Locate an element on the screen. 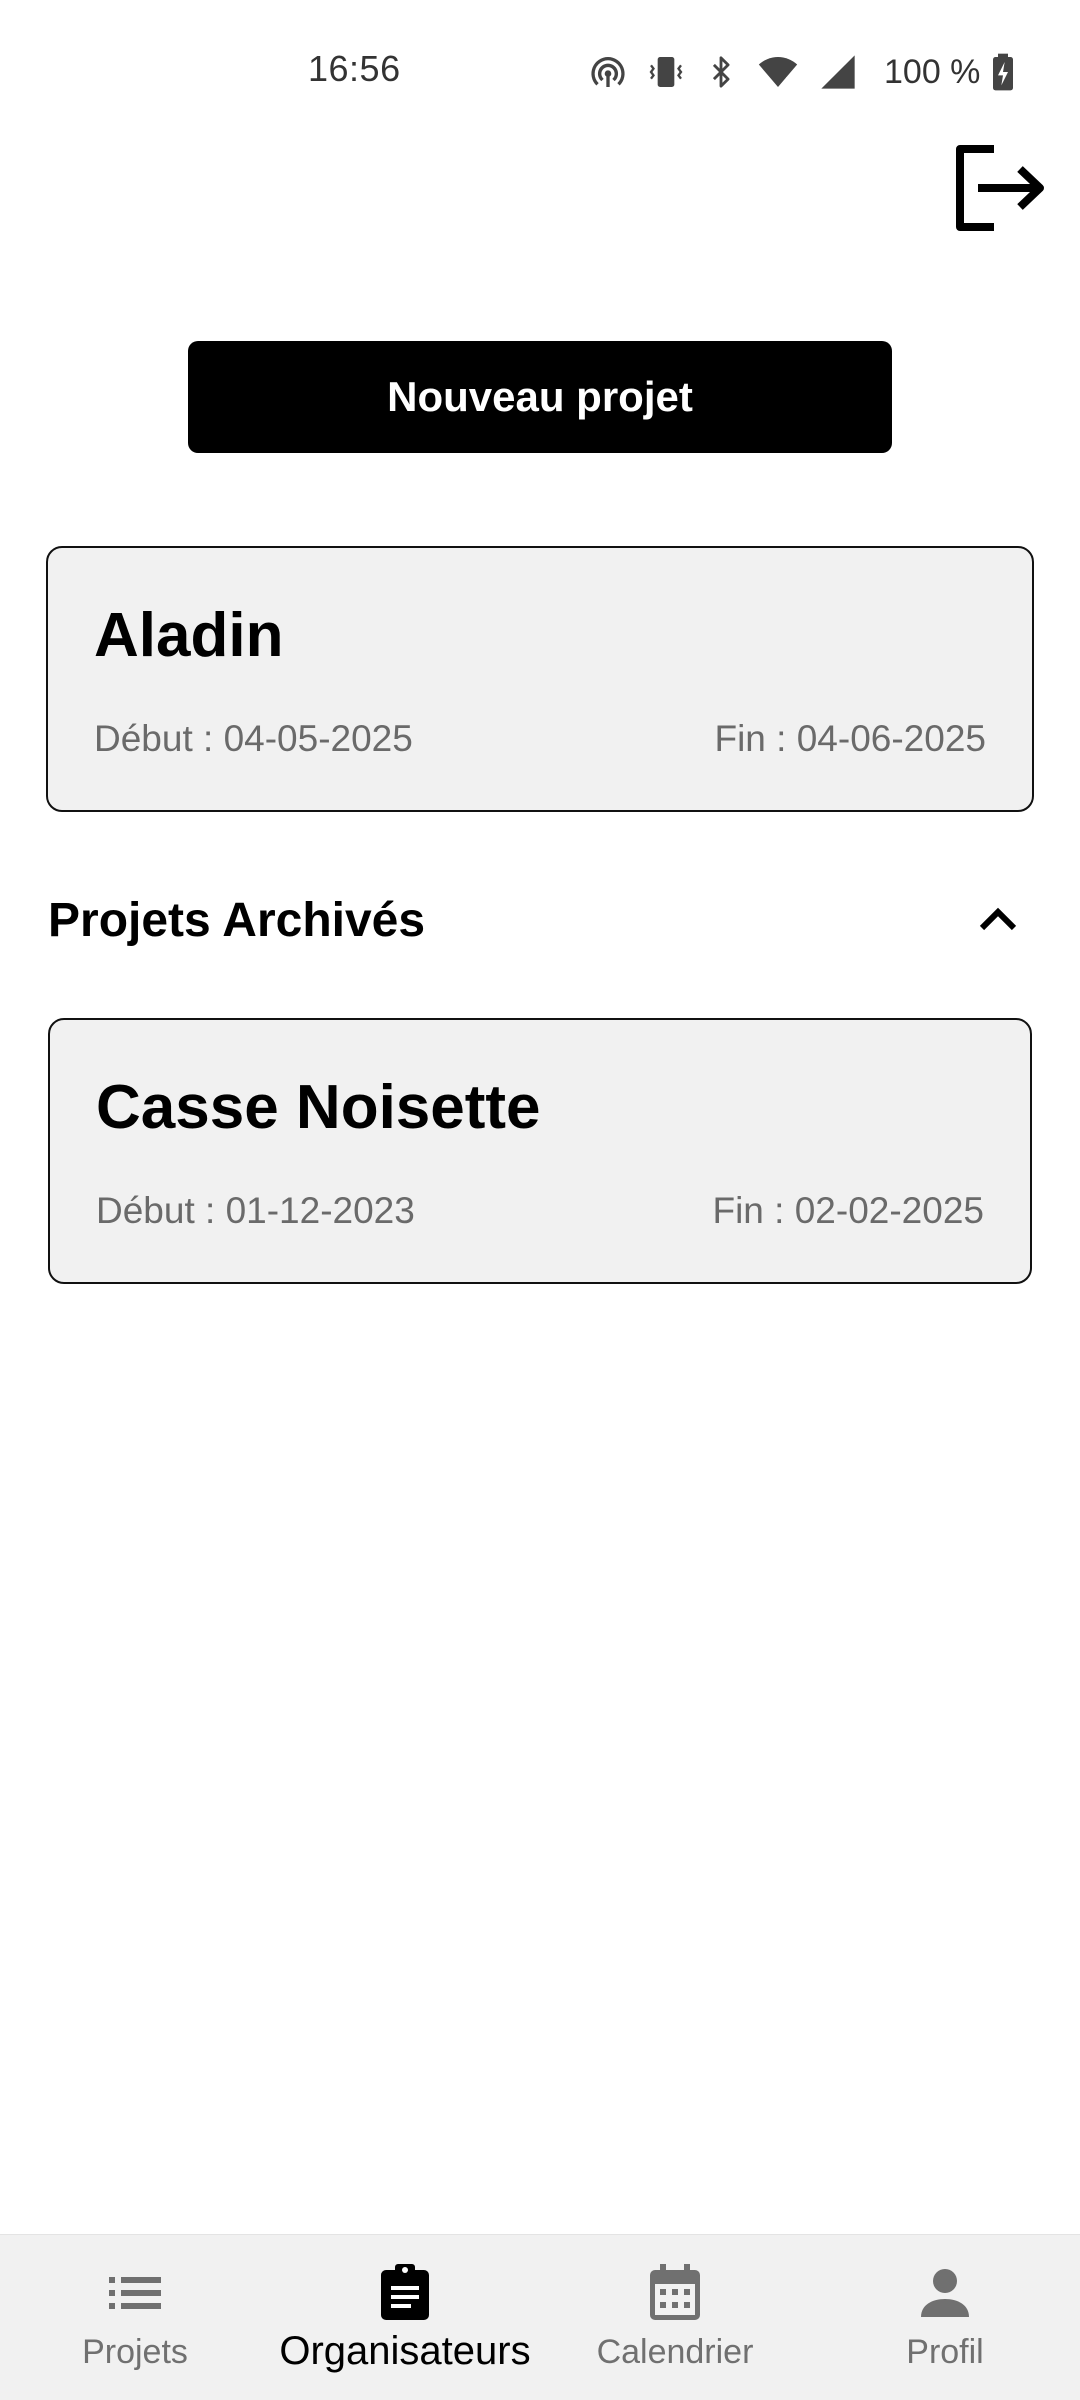  logout-button is located at coordinates (1000, 190).